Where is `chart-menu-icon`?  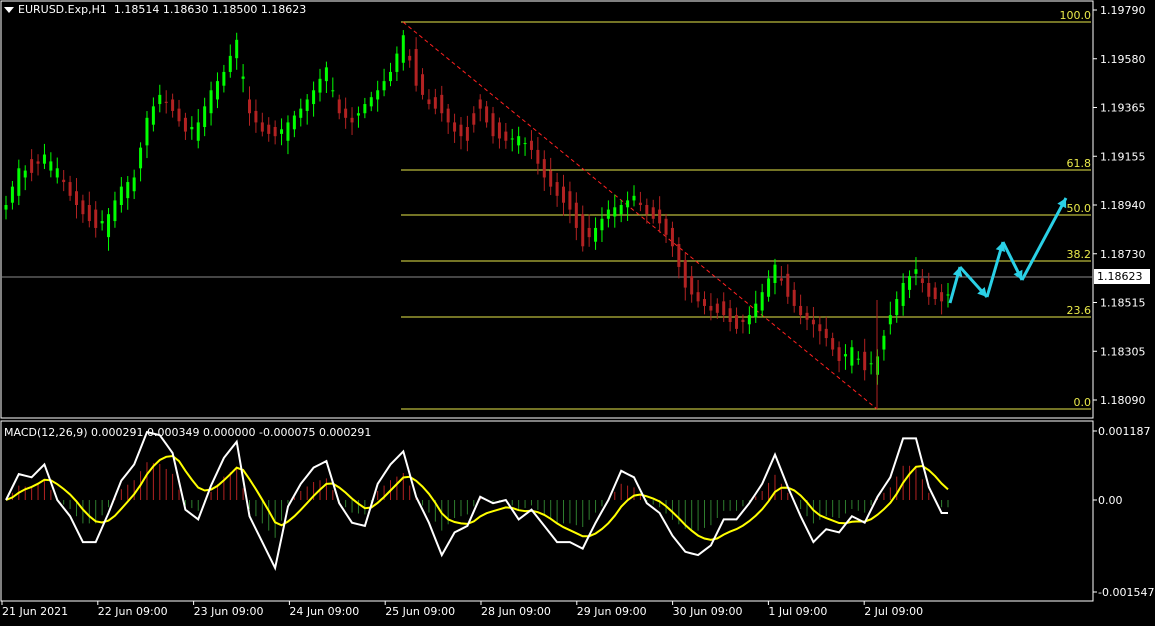
chart-menu-icon is located at coordinates (9, 10).